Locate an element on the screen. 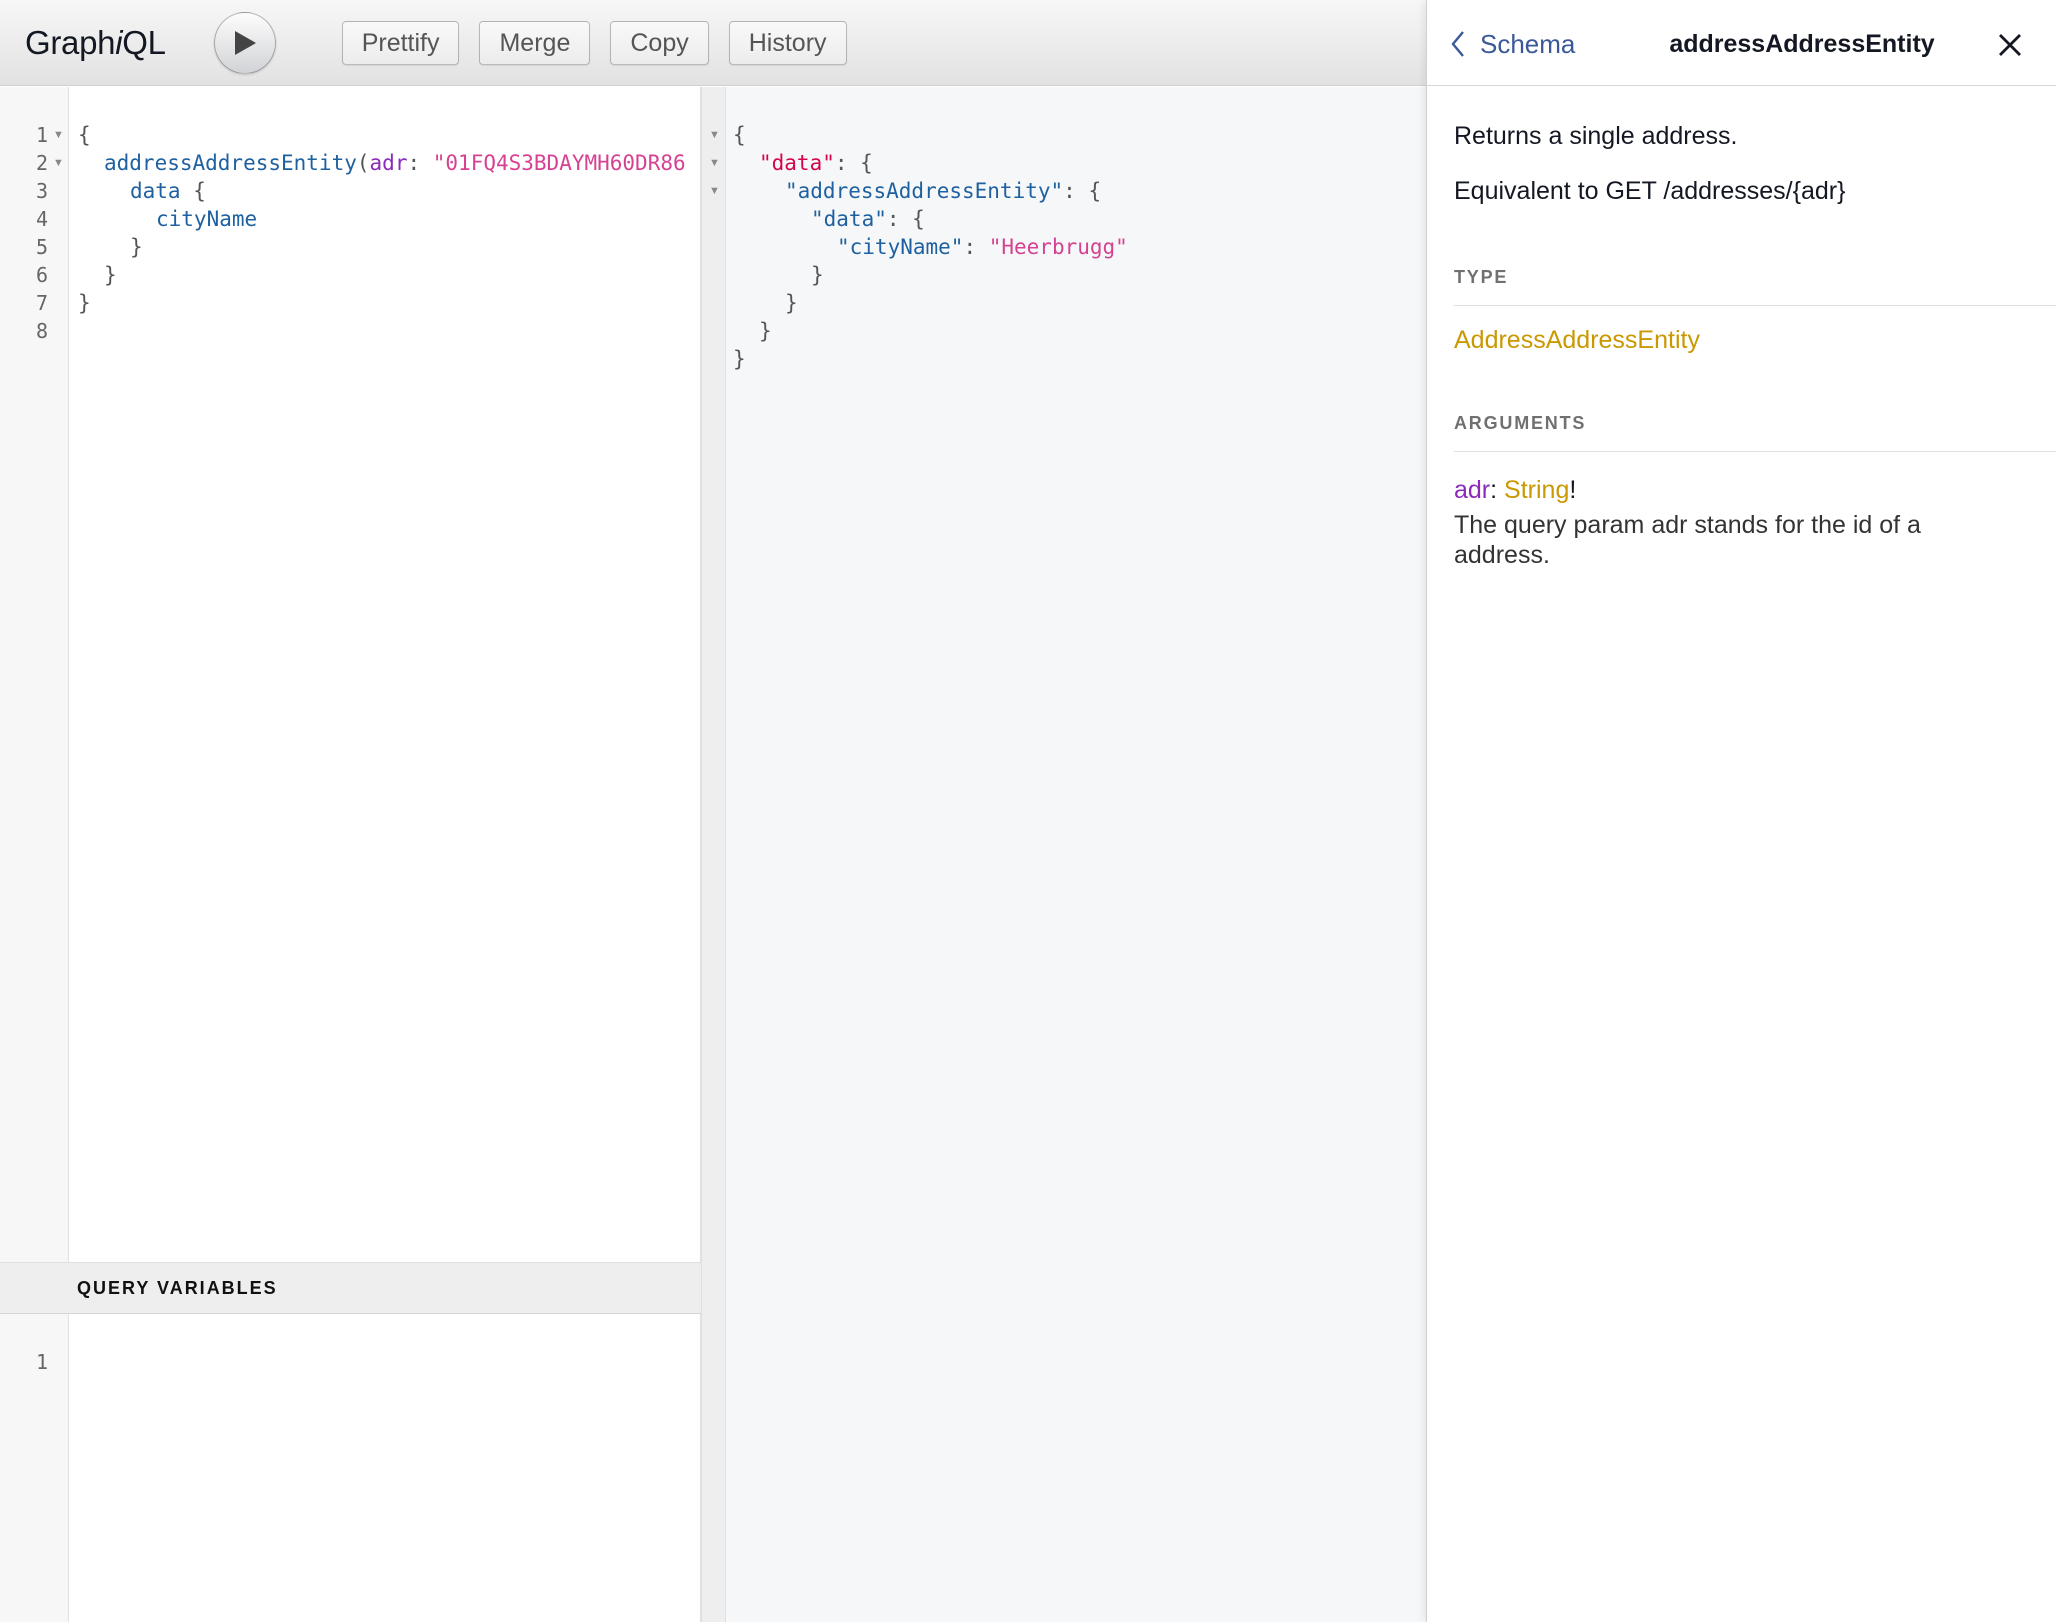 The height and width of the screenshot is (1622, 2056). execute-query-button is located at coordinates (244, 42).